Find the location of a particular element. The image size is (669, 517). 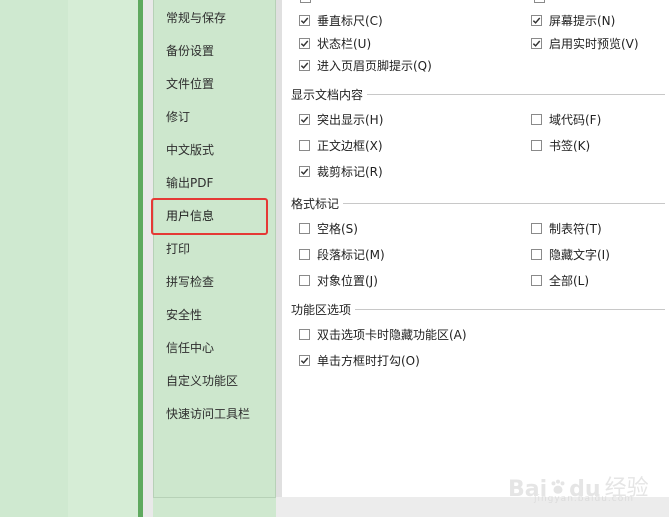

bookmarks-label: 书签(K) is located at coordinates (570, 145).